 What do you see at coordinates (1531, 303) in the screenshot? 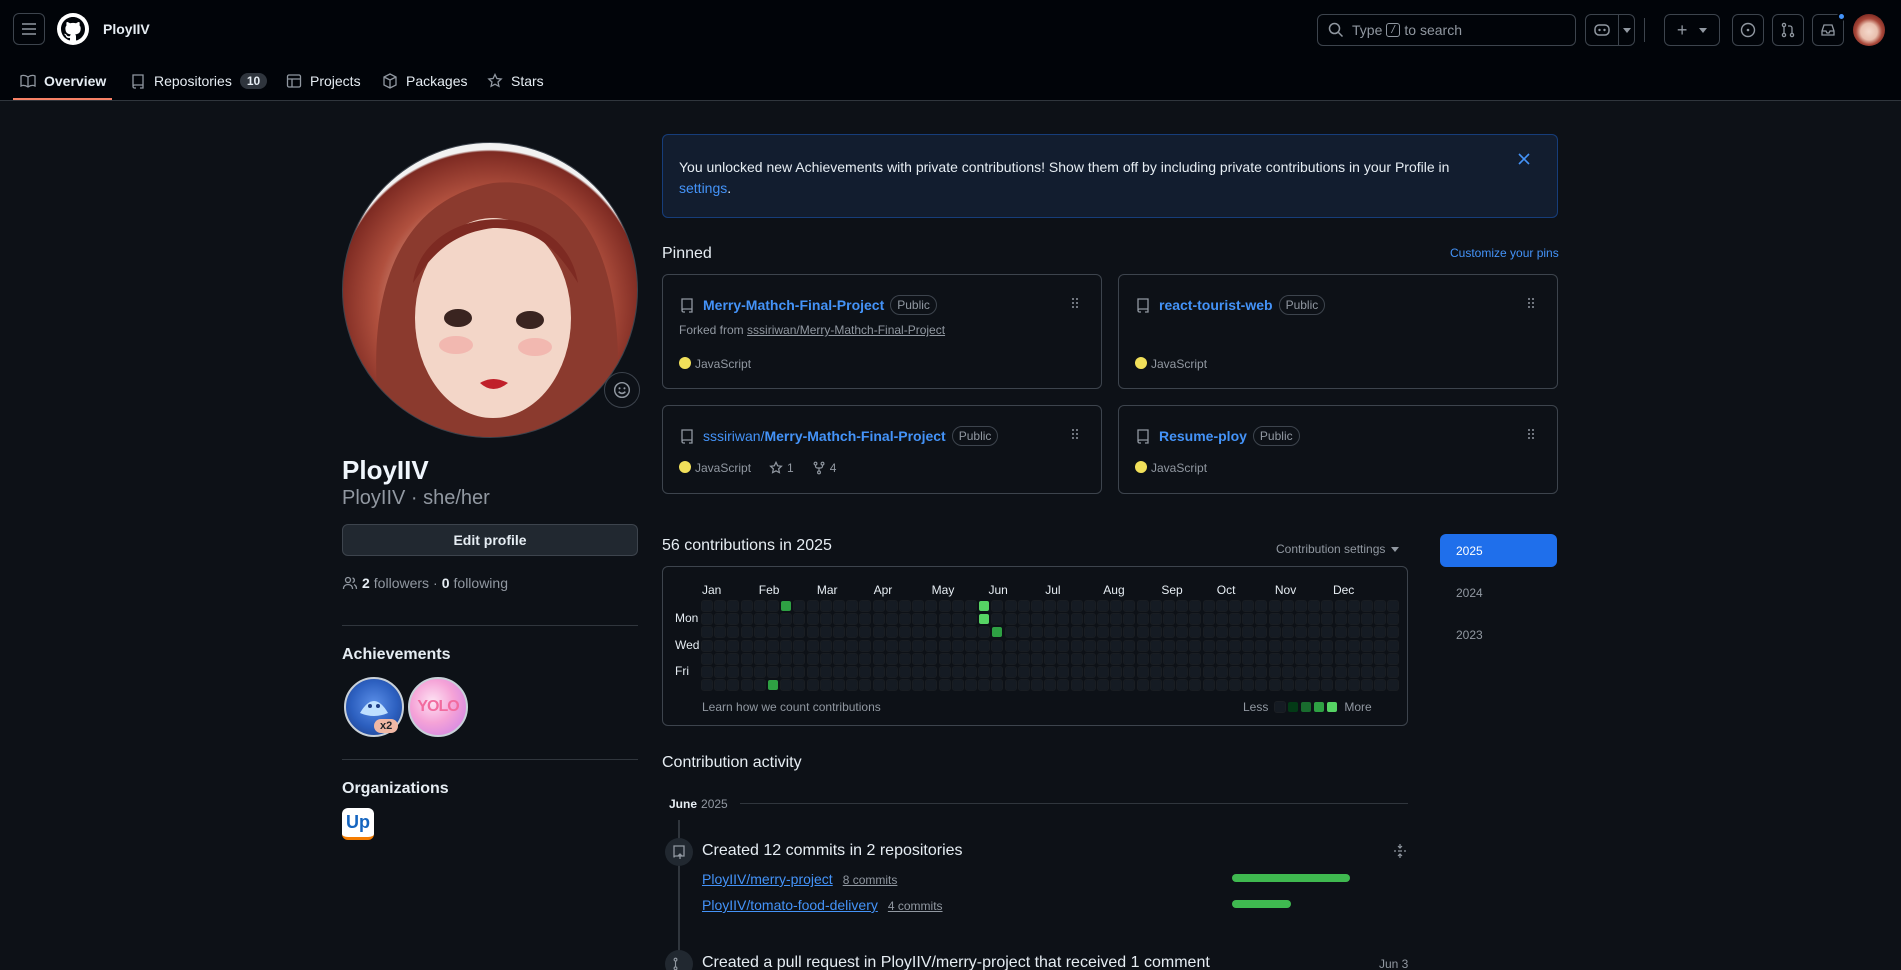
I see `drag-handle-icon` at bounding box center [1531, 303].